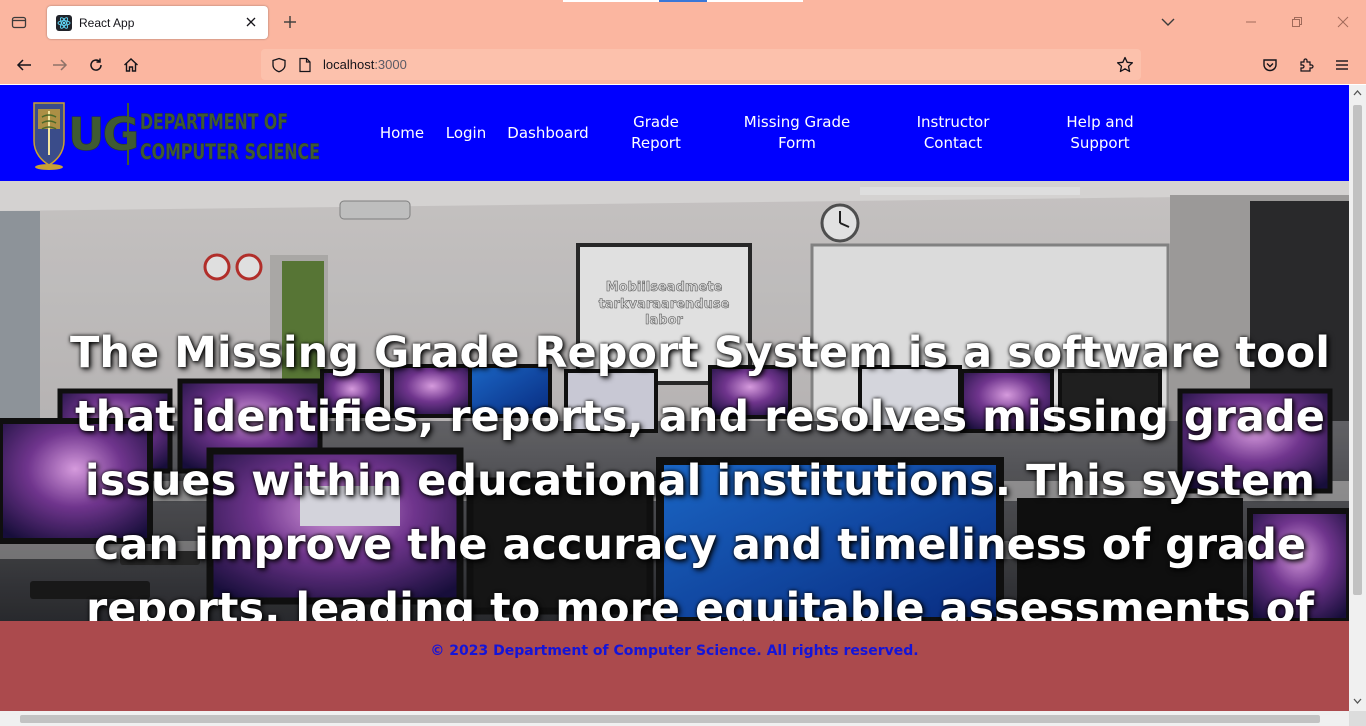  Describe the element at coordinates (656, 122) in the screenshot. I see `nav-grade-report-line1: Grade` at that location.